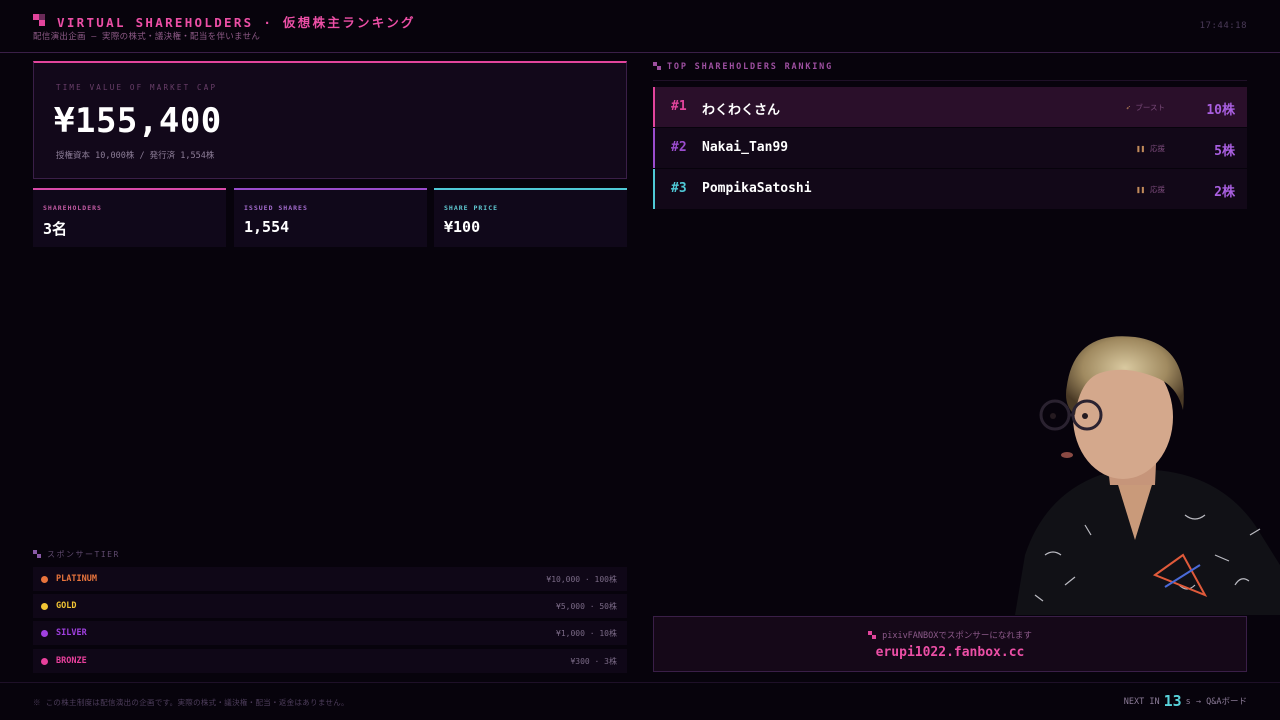 This screenshot has width=1280, height=720. Describe the element at coordinates (679, 106) in the screenshot. I see `rank-number: #1` at that location.